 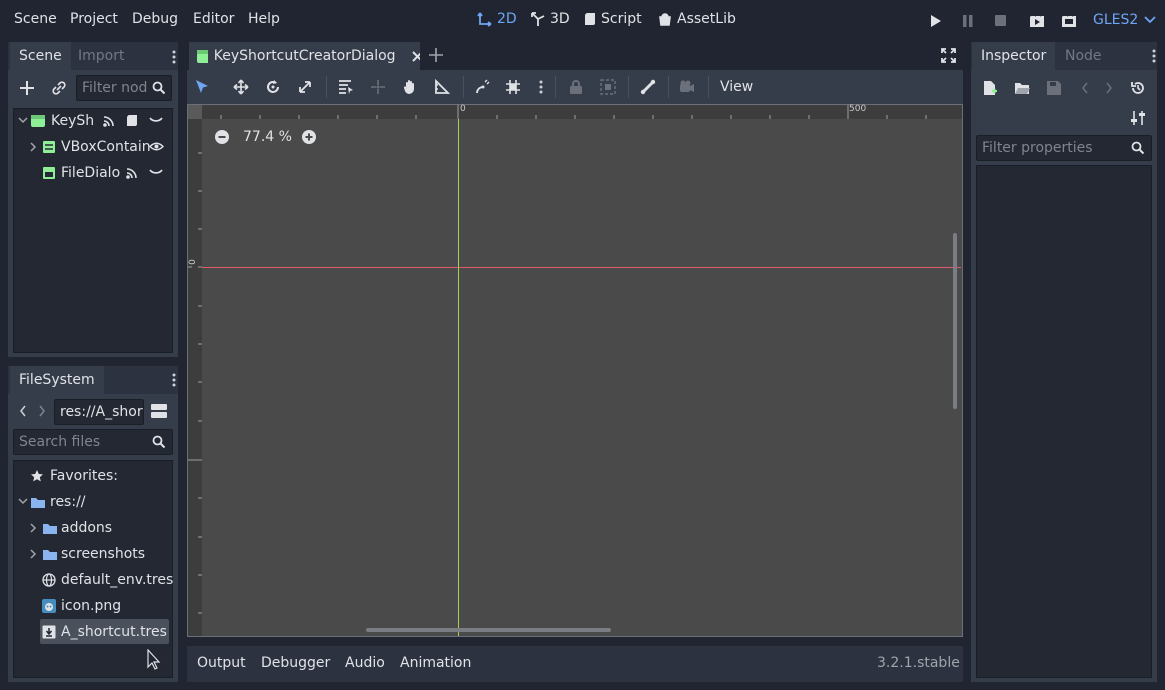 I want to click on file-row-default-env: default_env.tres, so click(x=107, y=580).